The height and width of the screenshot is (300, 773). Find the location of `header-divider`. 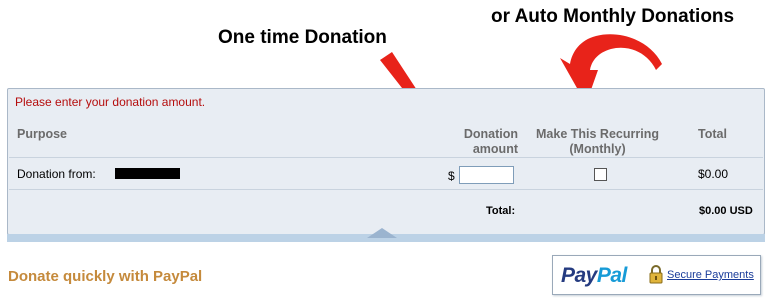

header-divider is located at coordinates (386, 157).